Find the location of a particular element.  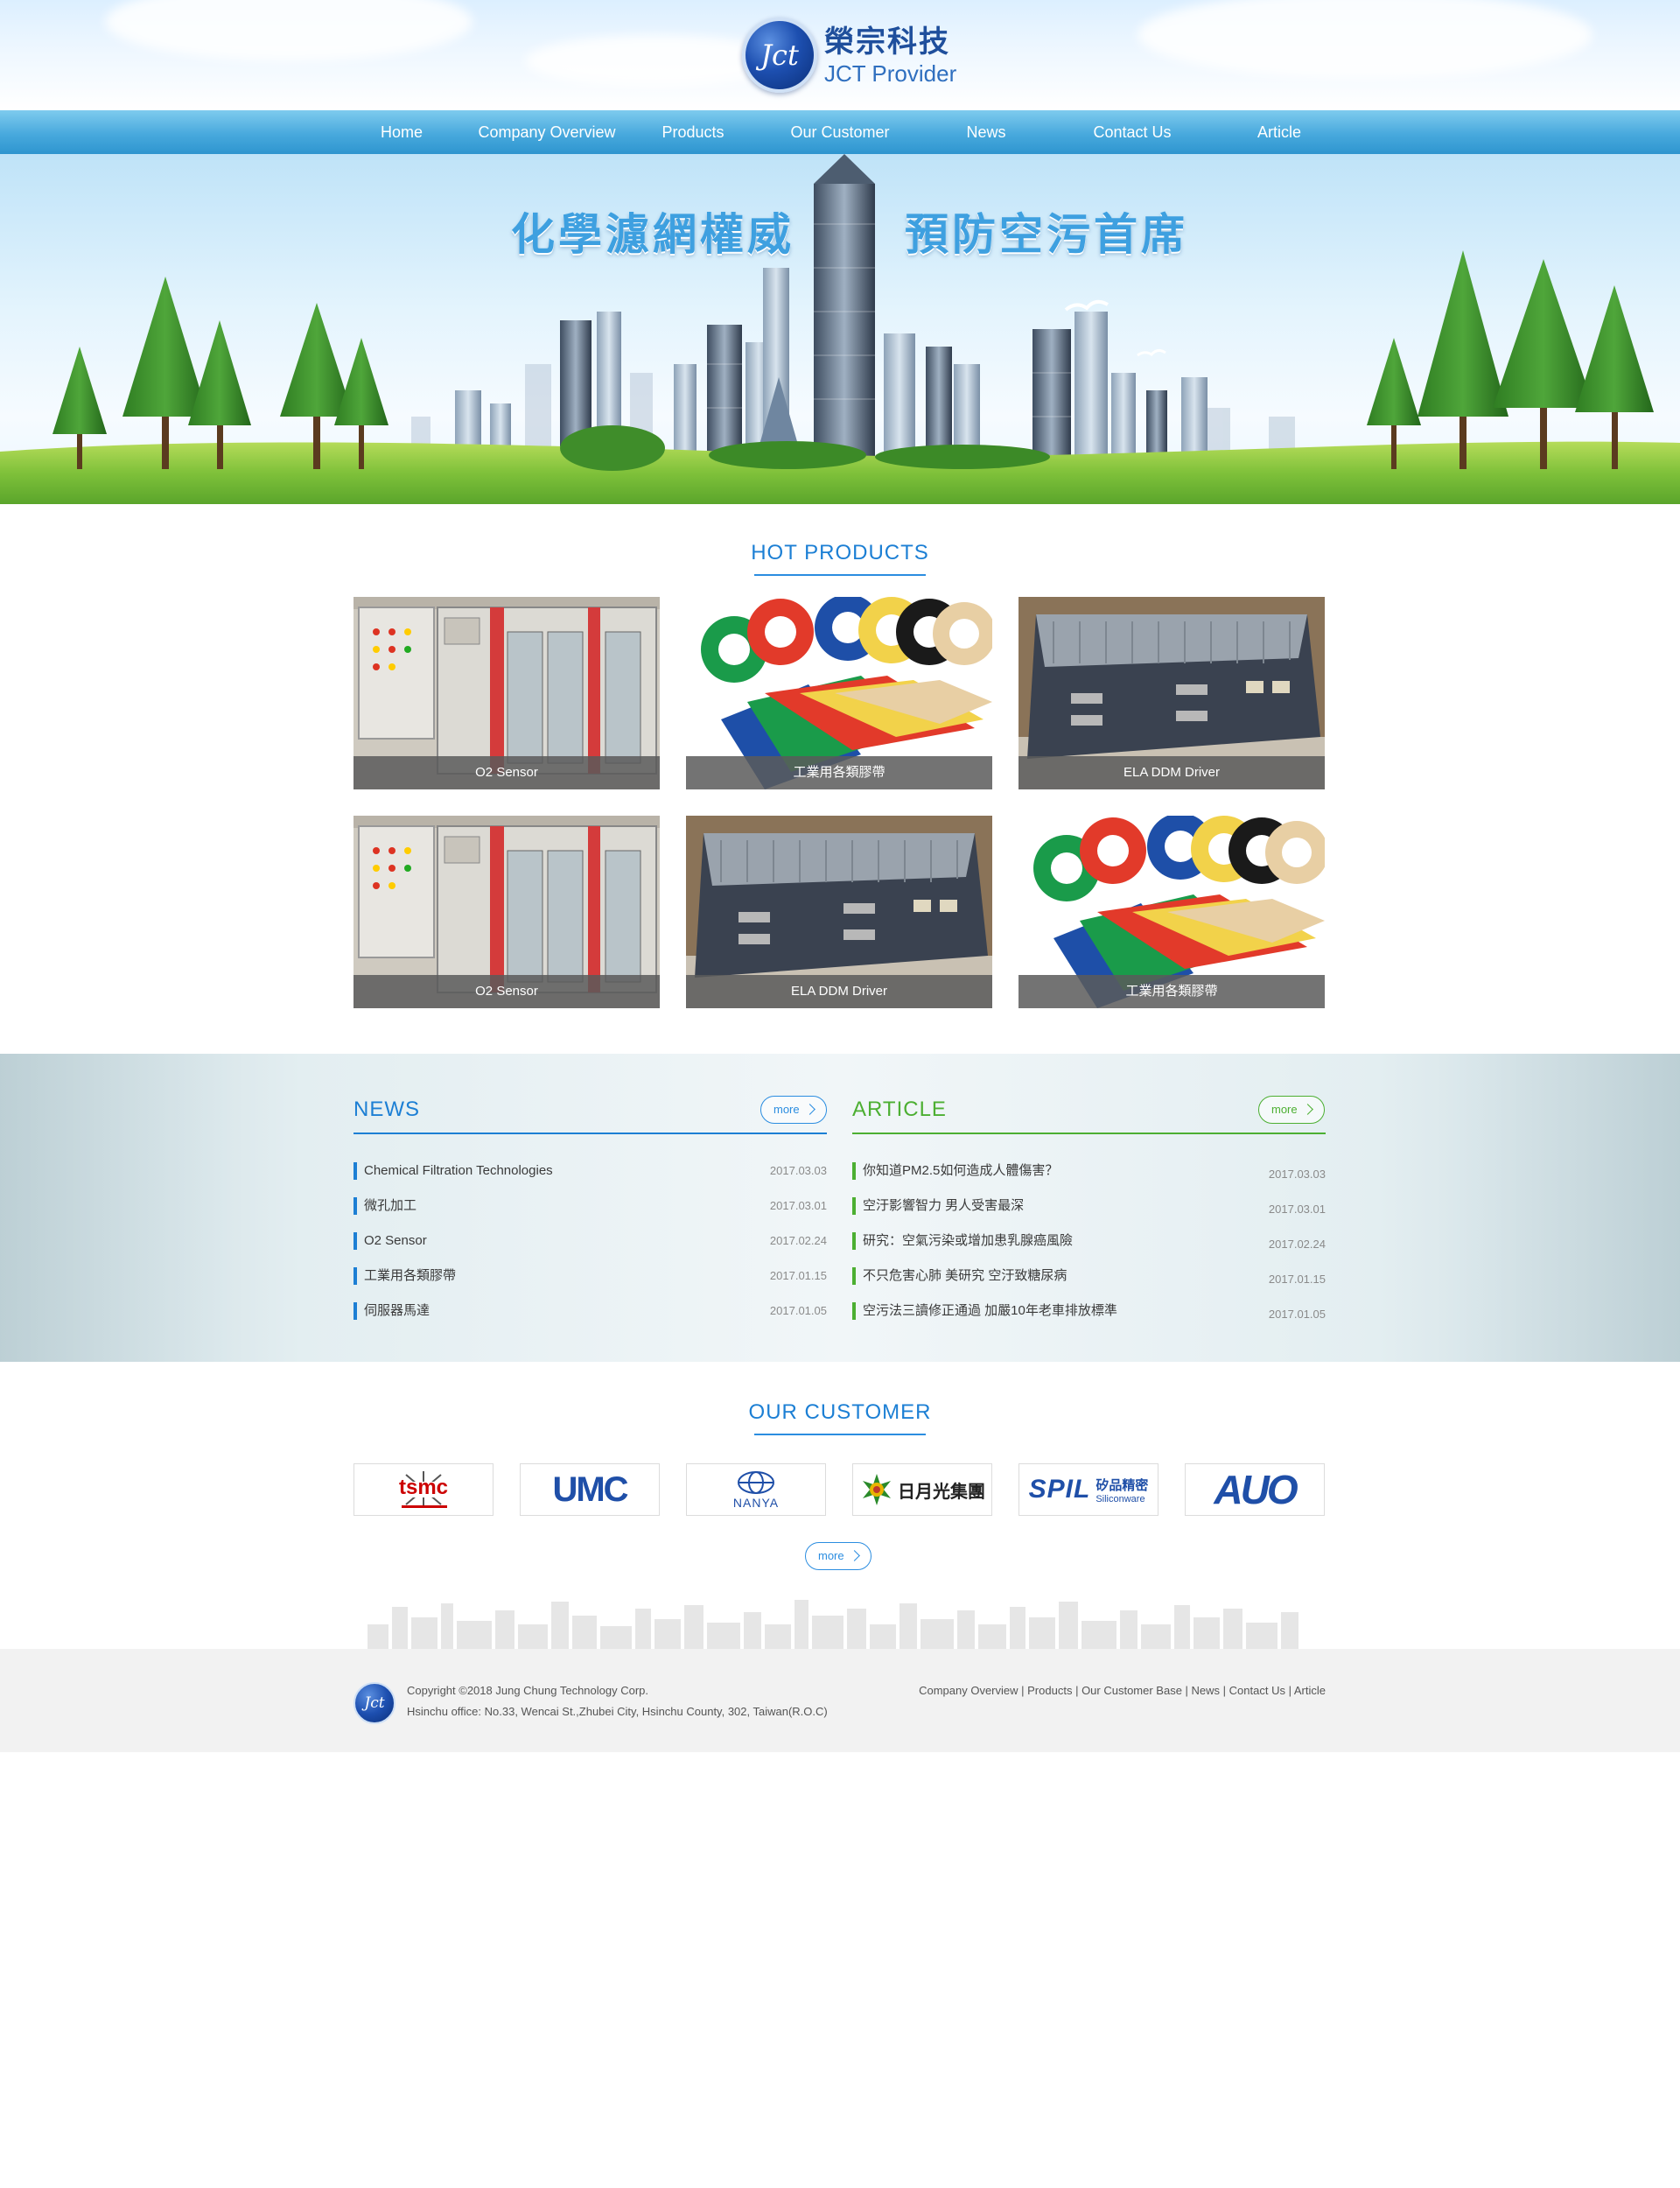

customer-name: AUO is located at coordinates (1256, 1489).